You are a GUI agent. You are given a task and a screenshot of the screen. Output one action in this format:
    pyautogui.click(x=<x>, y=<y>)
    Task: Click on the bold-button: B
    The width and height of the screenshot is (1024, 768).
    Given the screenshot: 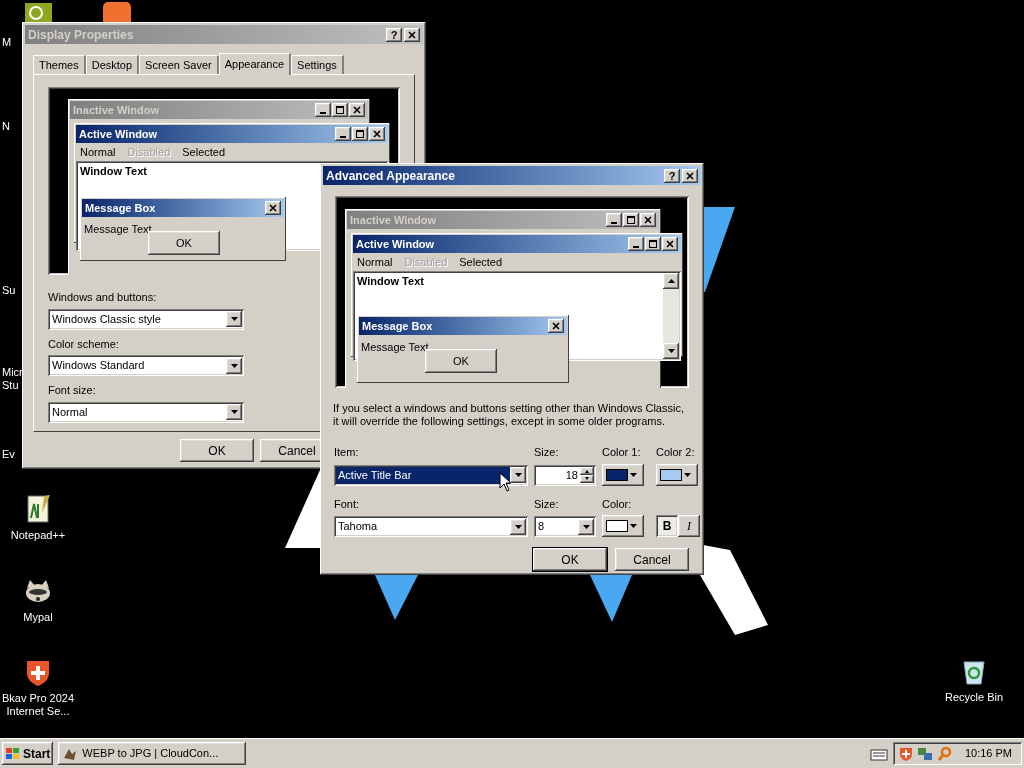 What is the action you would take?
    pyautogui.click(x=667, y=526)
    